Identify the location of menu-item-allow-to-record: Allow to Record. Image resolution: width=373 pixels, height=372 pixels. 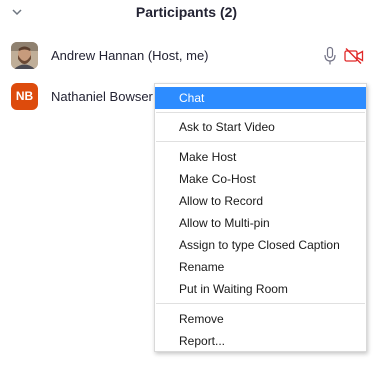
(260, 201).